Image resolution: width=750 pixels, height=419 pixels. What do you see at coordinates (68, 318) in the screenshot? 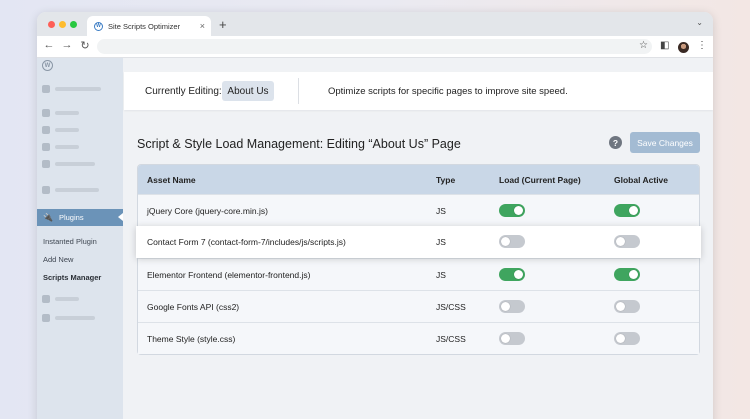
I see `sidebar-item-settings` at bounding box center [68, 318].